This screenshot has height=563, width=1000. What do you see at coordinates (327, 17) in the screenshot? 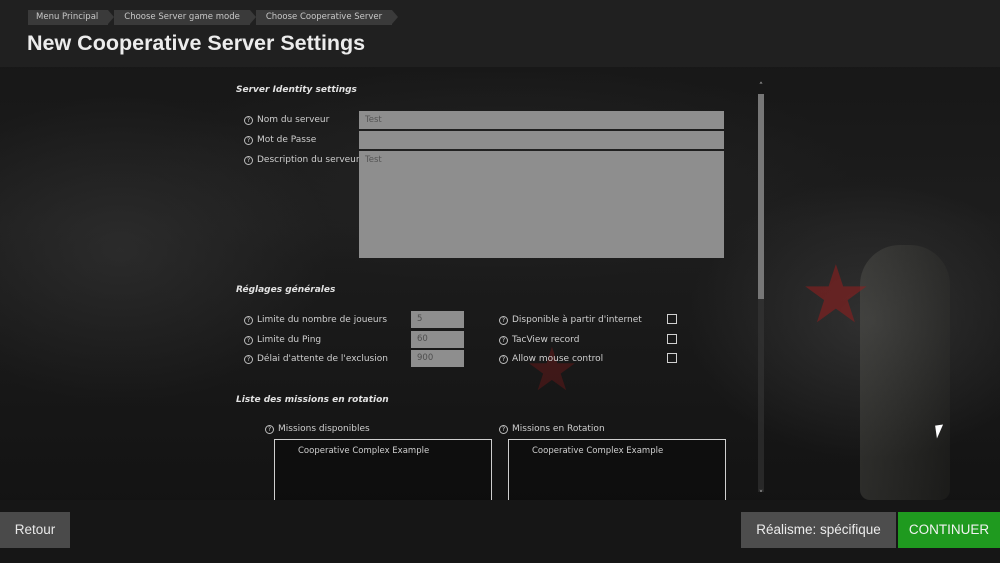
I see `breadcrumb-cooperative-server: Choose Cooperative Server` at bounding box center [327, 17].